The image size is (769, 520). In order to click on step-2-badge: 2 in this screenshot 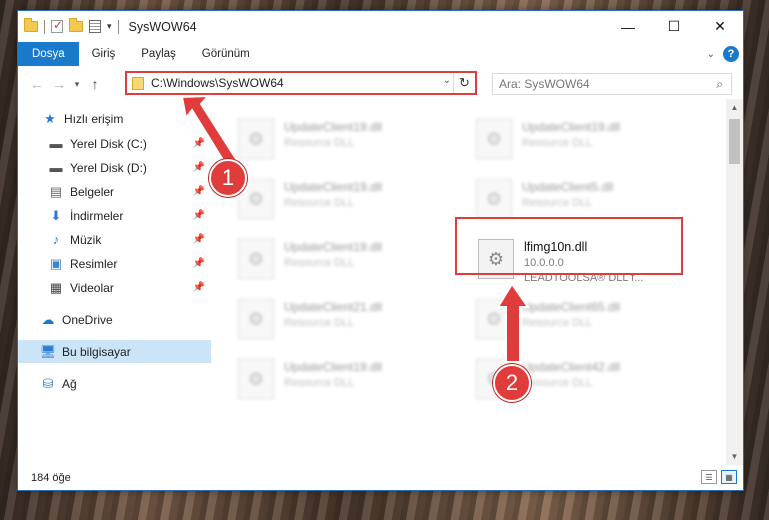, I will do `click(512, 383)`.